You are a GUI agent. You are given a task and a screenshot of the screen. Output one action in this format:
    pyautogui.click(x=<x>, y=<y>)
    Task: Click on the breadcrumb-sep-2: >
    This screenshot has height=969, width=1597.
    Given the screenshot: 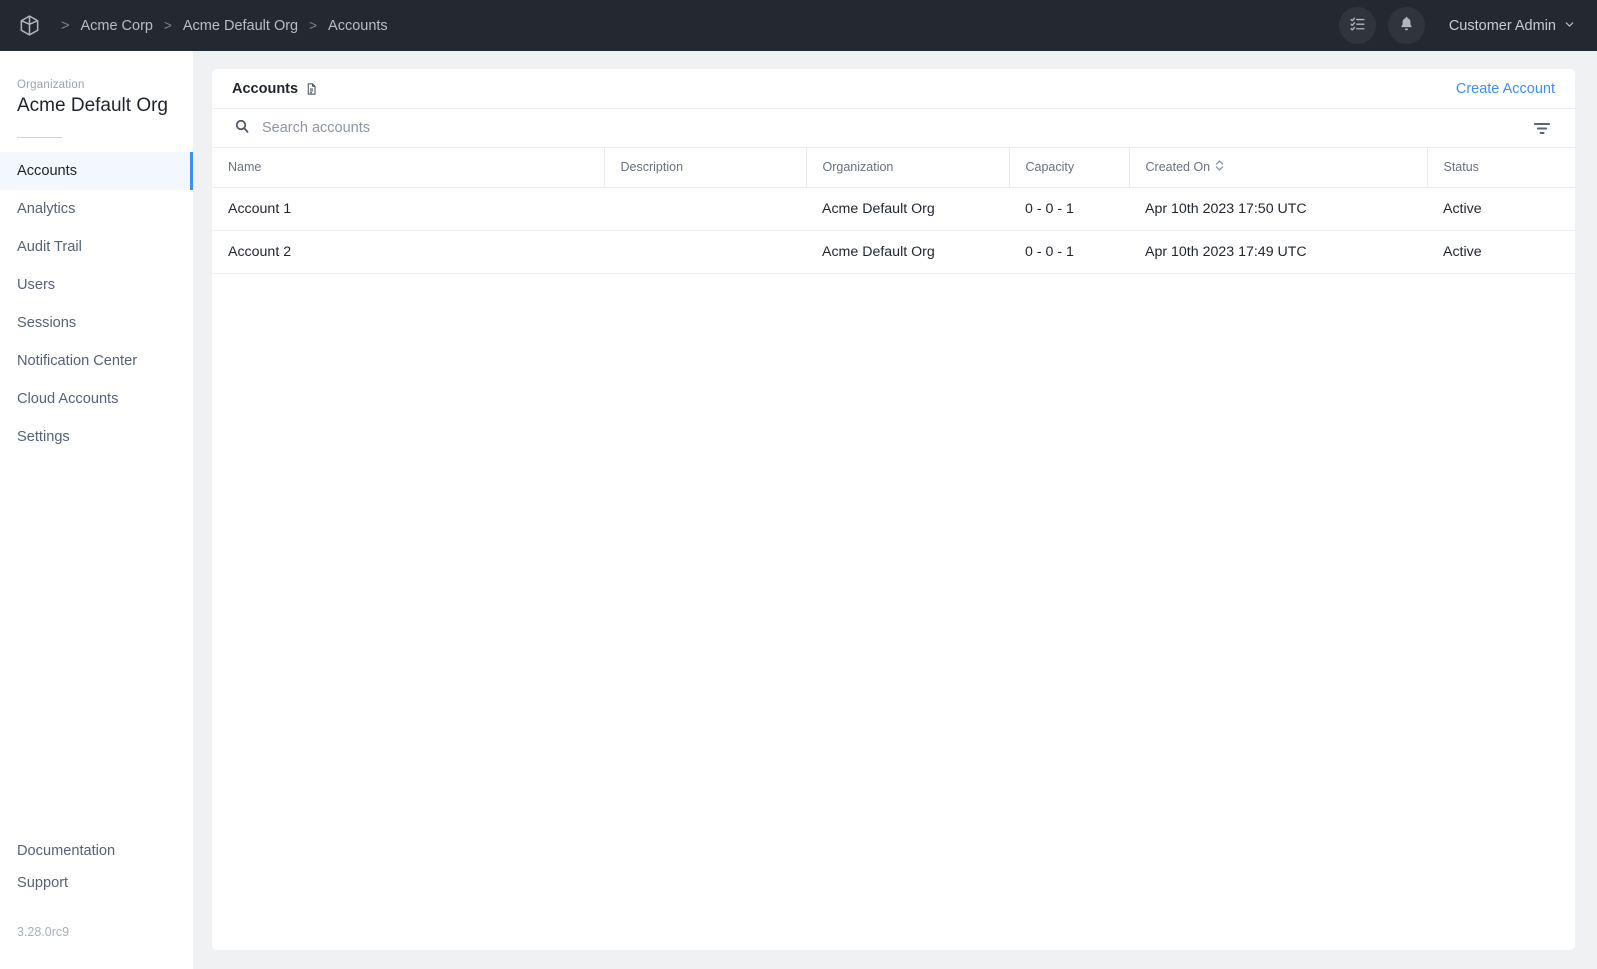 What is the action you would take?
    pyautogui.click(x=313, y=25)
    